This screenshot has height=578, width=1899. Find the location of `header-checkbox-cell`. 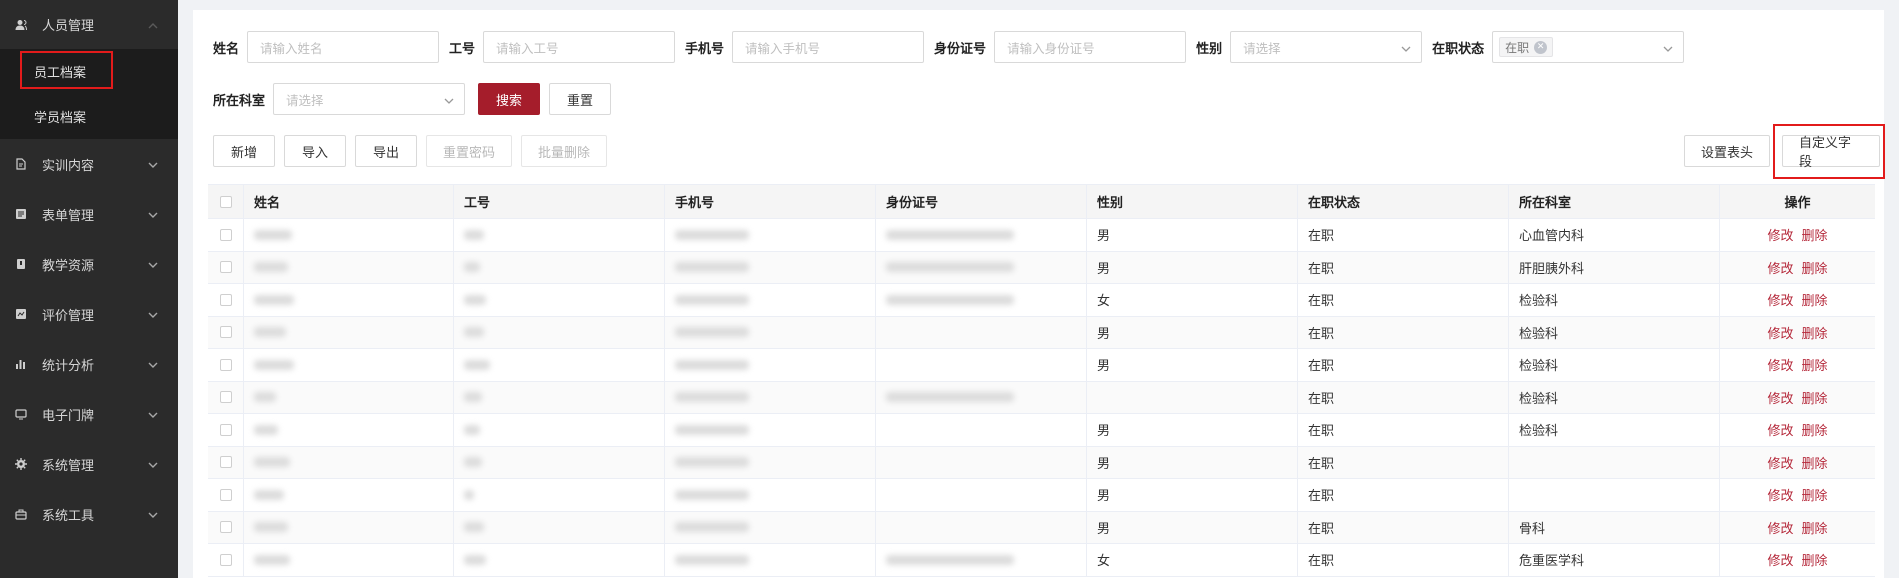

header-checkbox-cell is located at coordinates (226, 201).